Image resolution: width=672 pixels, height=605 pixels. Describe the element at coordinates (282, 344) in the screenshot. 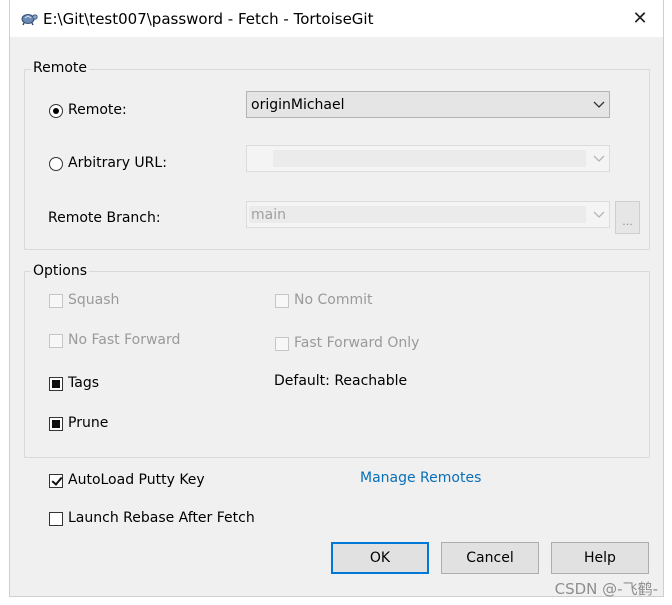

I see `fast-forward-only-checkbox` at that location.